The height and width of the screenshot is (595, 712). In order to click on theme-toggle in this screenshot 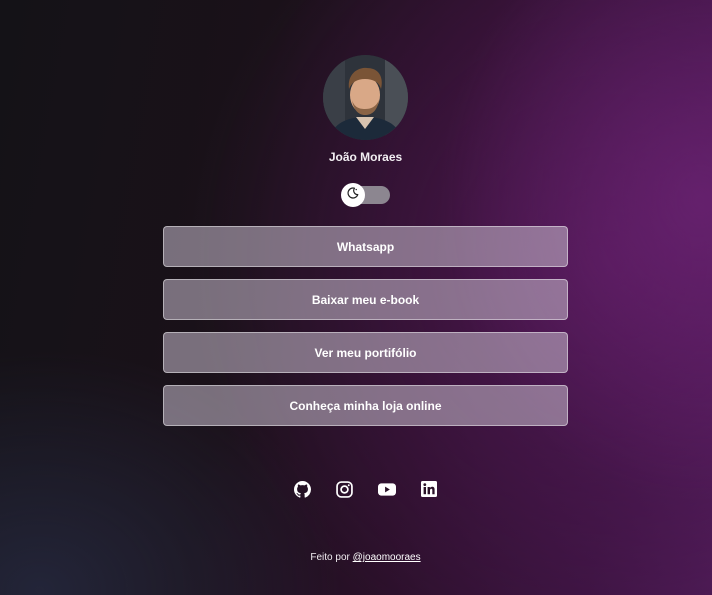, I will do `click(365, 195)`.